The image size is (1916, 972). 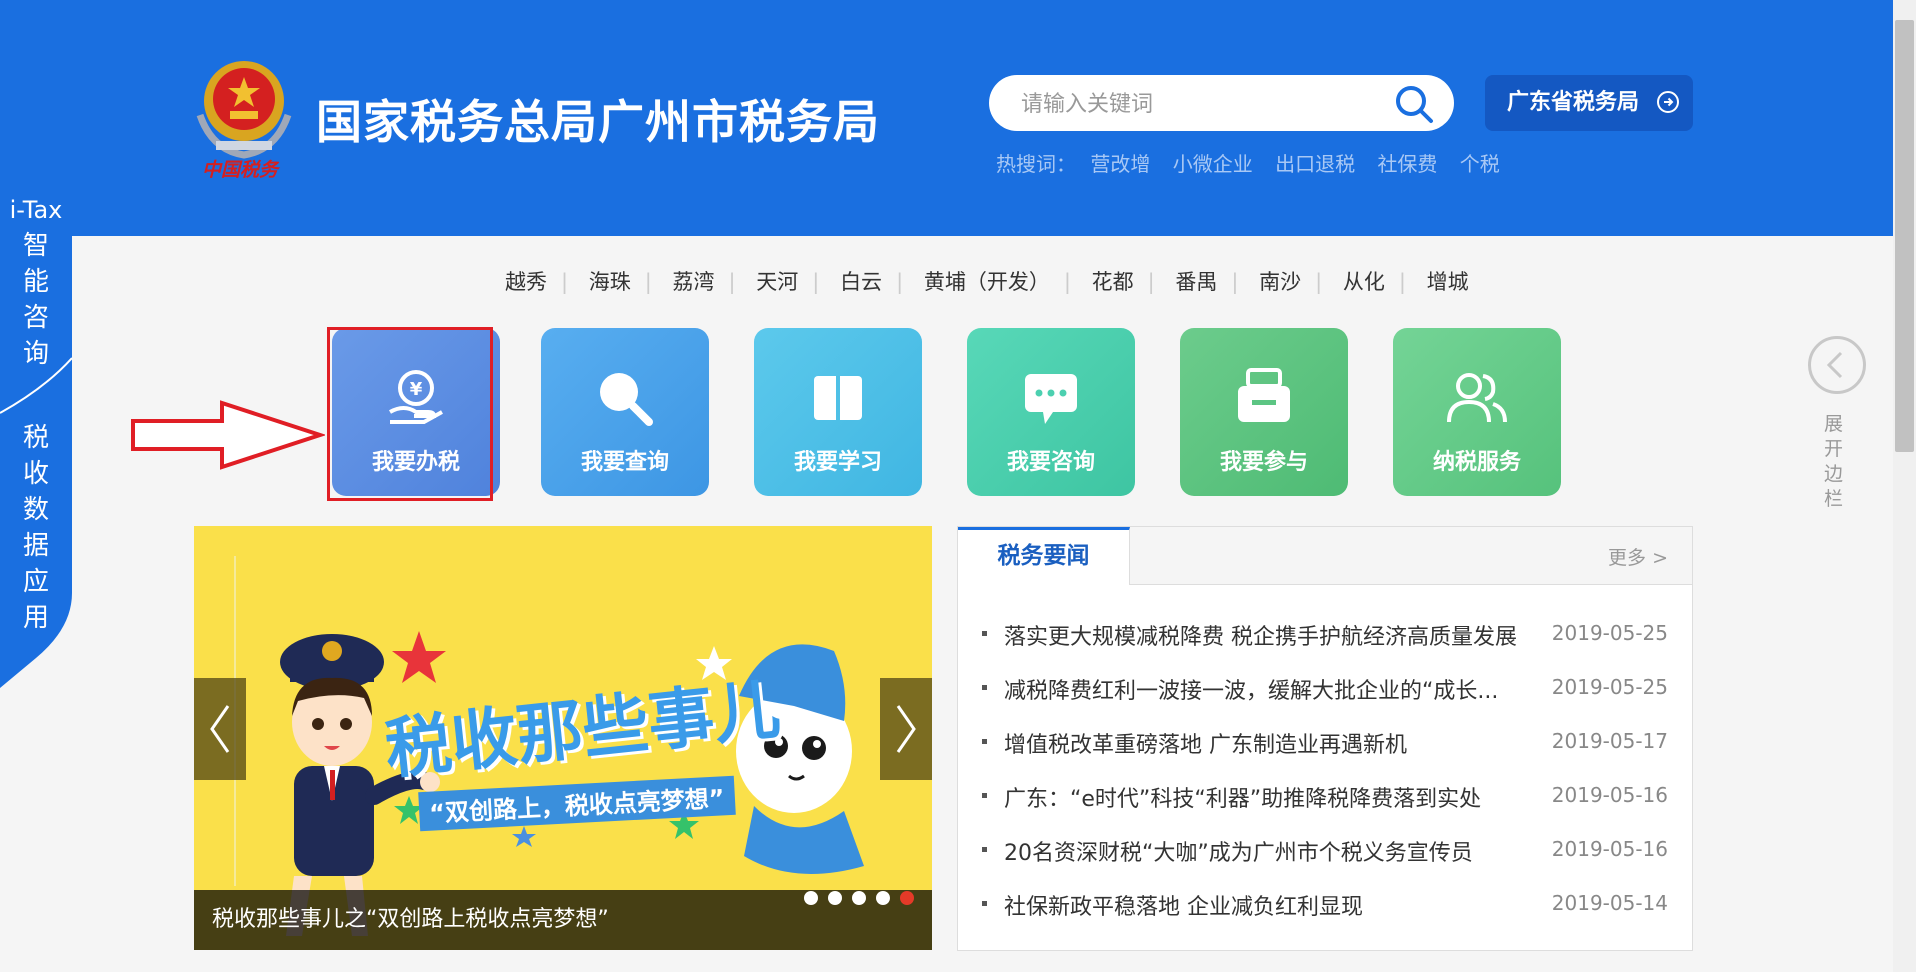 I want to click on news-title: 落实更大规模减税降费 税企携手护航经济高质量发展, so click(x=1269, y=635).